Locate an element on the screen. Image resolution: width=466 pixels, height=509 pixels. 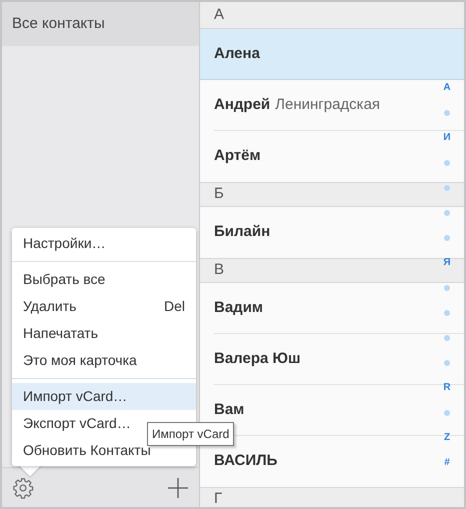
contact-name: Андрей is located at coordinates (242, 104).